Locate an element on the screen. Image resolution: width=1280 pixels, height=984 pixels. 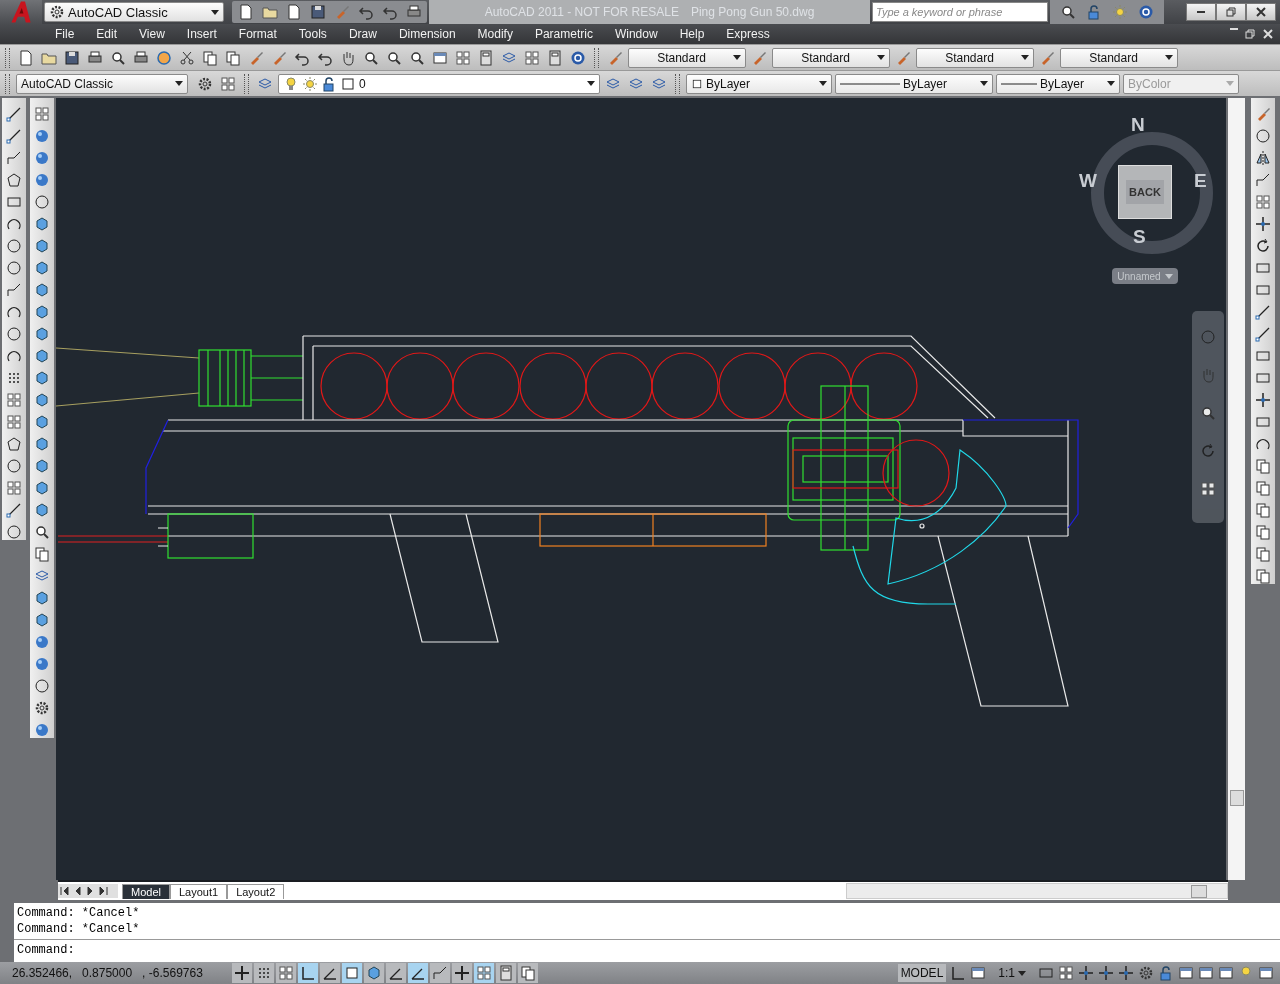
gear-icon is located at coordinates (1146, 973).